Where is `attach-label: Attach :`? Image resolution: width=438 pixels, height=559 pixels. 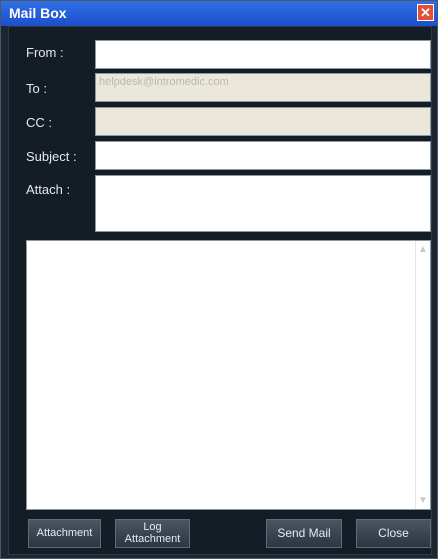
attach-label: Attach : is located at coordinates (48, 189).